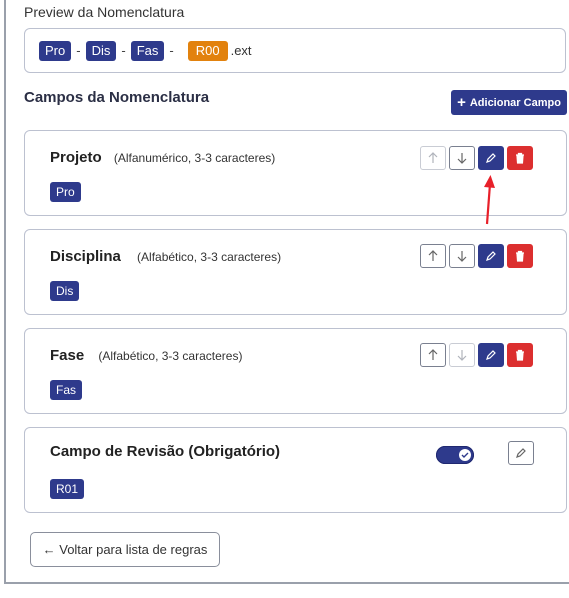  What do you see at coordinates (194, 158) in the screenshot?
I see `field-description: (Alfanumérico, 3-3 caracteres)` at bounding box center [194, 158].